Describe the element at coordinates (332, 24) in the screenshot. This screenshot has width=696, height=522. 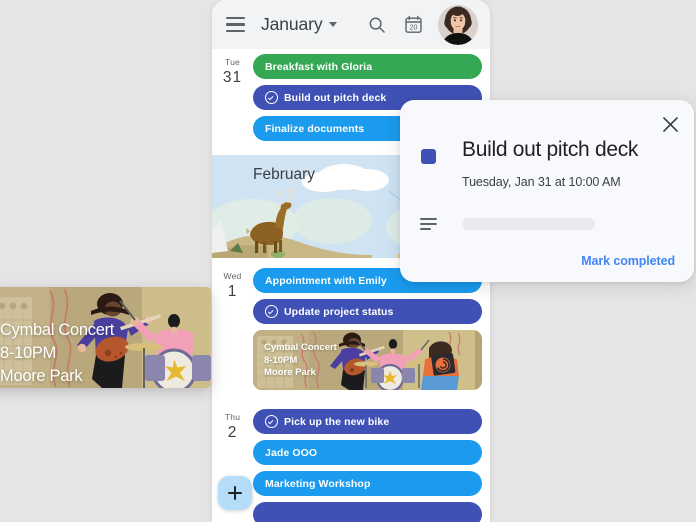
I see `chevron-down-icon` at that location.